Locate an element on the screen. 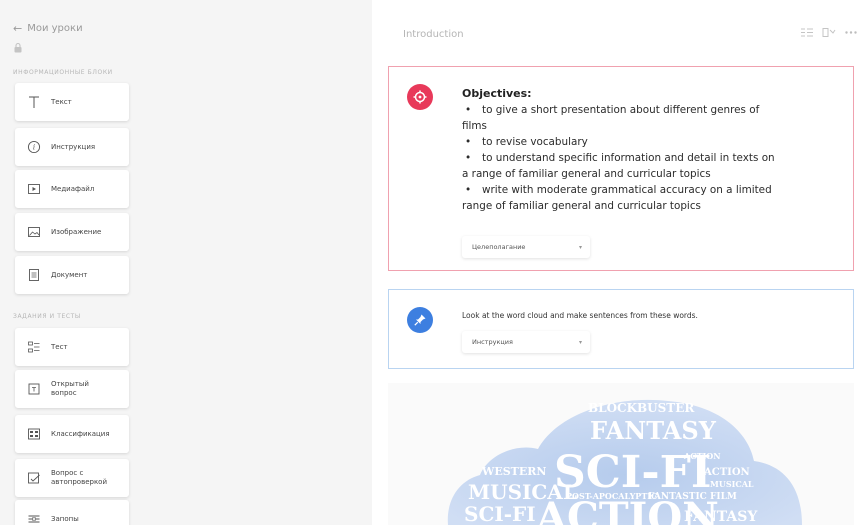 The height and width of the screenshot is (525, 862). text-icon is located at coordinates (34, 102).